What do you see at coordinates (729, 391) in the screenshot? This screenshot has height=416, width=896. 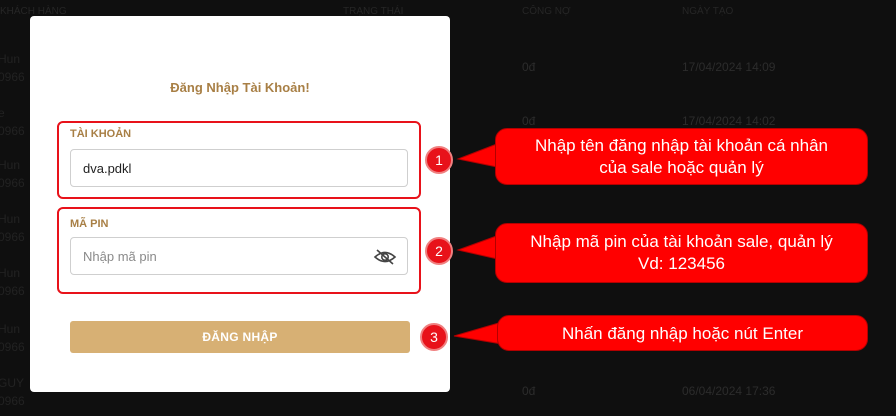 I see `row-date: 06/04/2024 17:36` at bounding box center [729, 391].